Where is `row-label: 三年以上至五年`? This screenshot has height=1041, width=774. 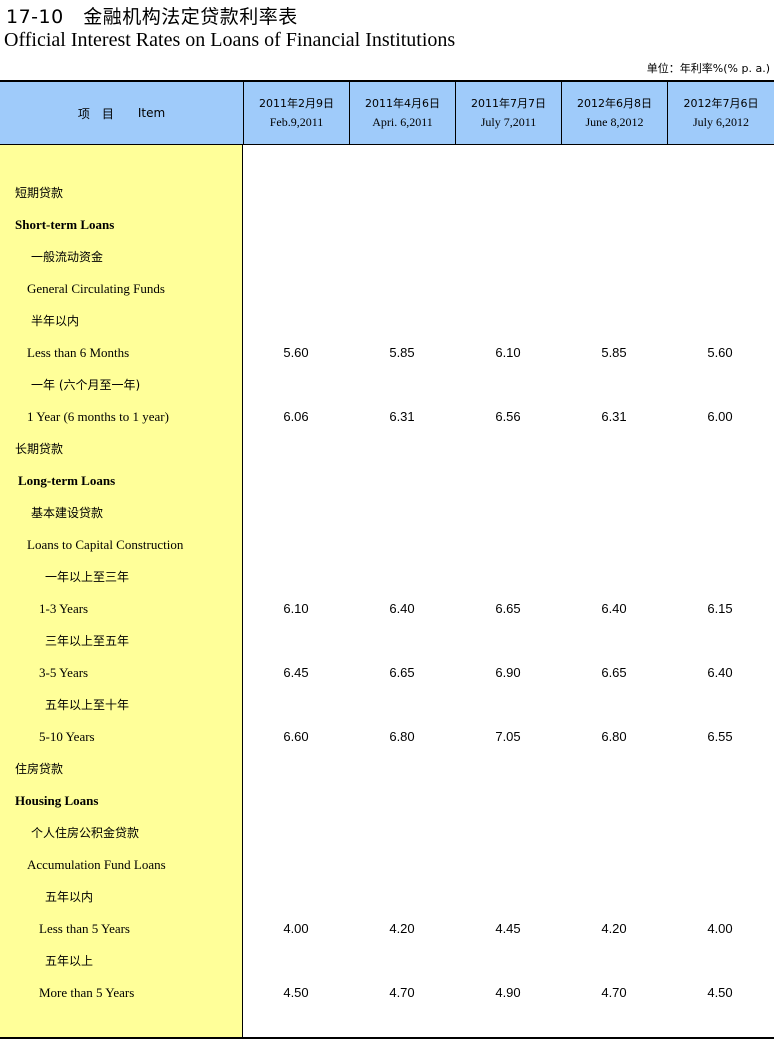 row-label: 三年以上至五年 is located at coordinates (87, 641).